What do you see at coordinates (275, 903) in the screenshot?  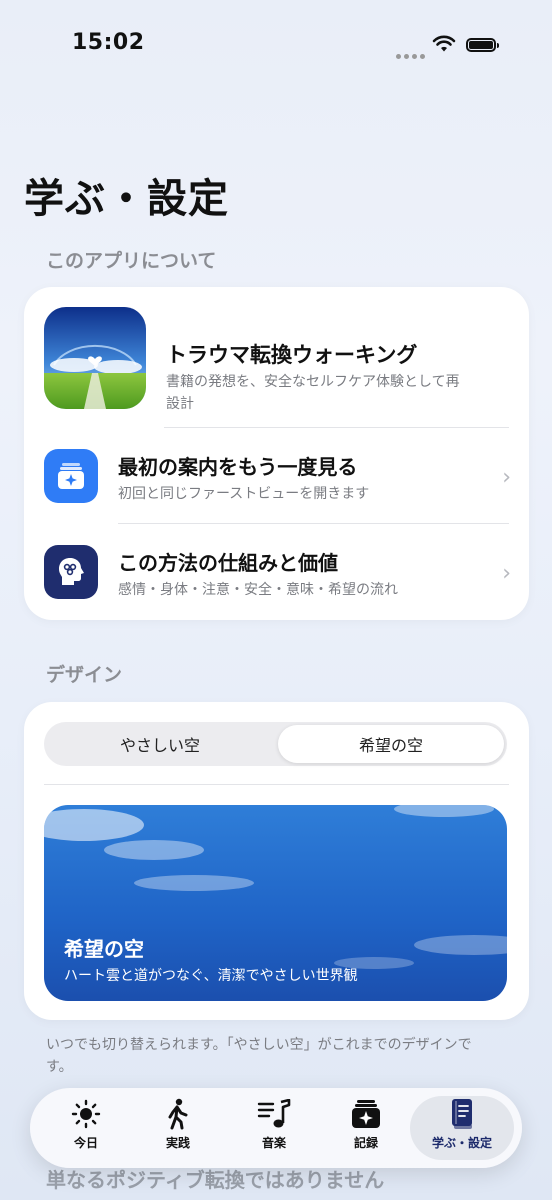 I see `theme-preview-image: 希望の空 ハート雲と道がつなぐ、清潔でやさしい世界観` at bounding box center [275, 903].